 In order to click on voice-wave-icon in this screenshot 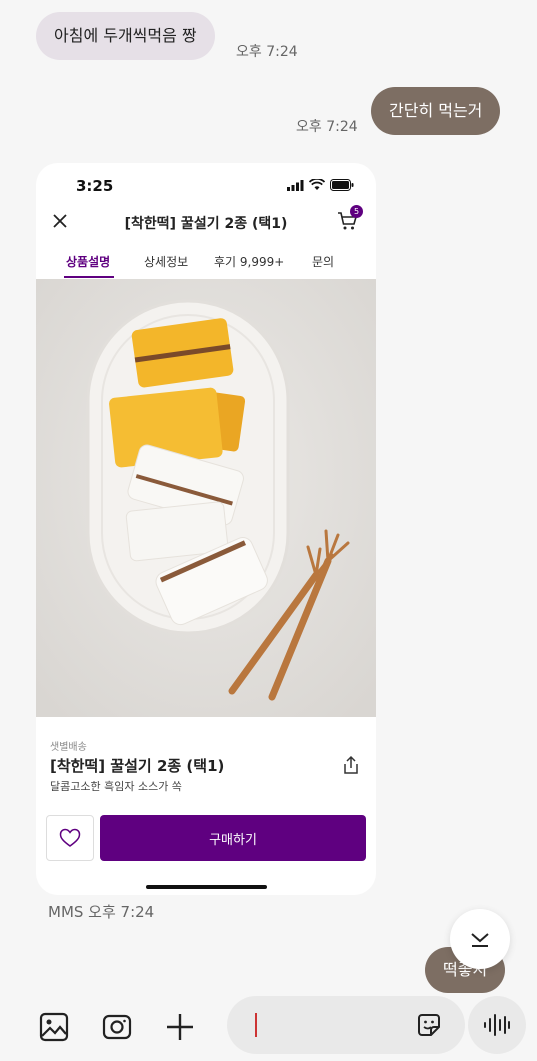, I will do `click(497, 1025)`.